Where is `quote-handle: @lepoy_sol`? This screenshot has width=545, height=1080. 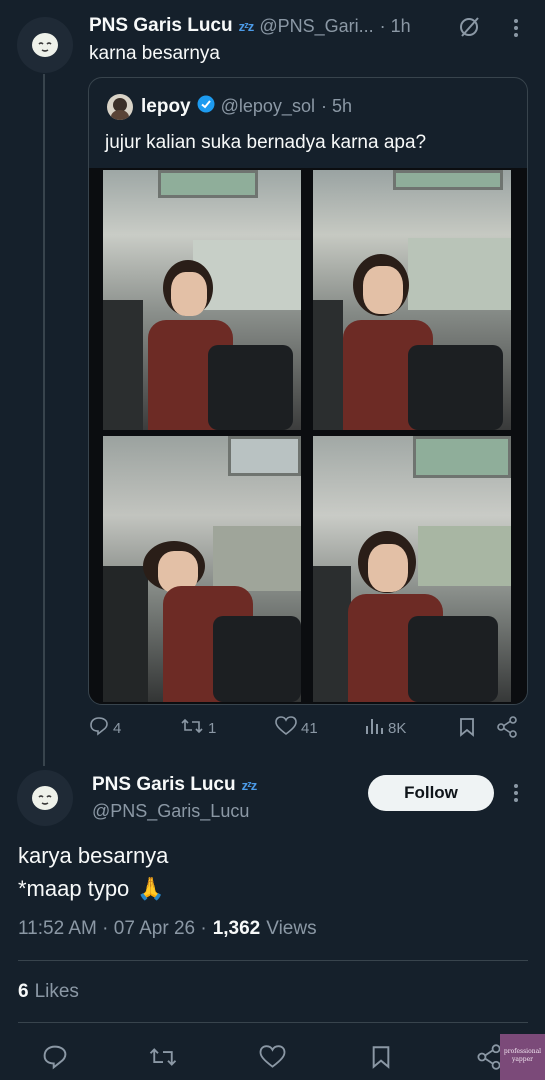 quote-handle: @lepoy_sol is located at coordinates (267, 106).